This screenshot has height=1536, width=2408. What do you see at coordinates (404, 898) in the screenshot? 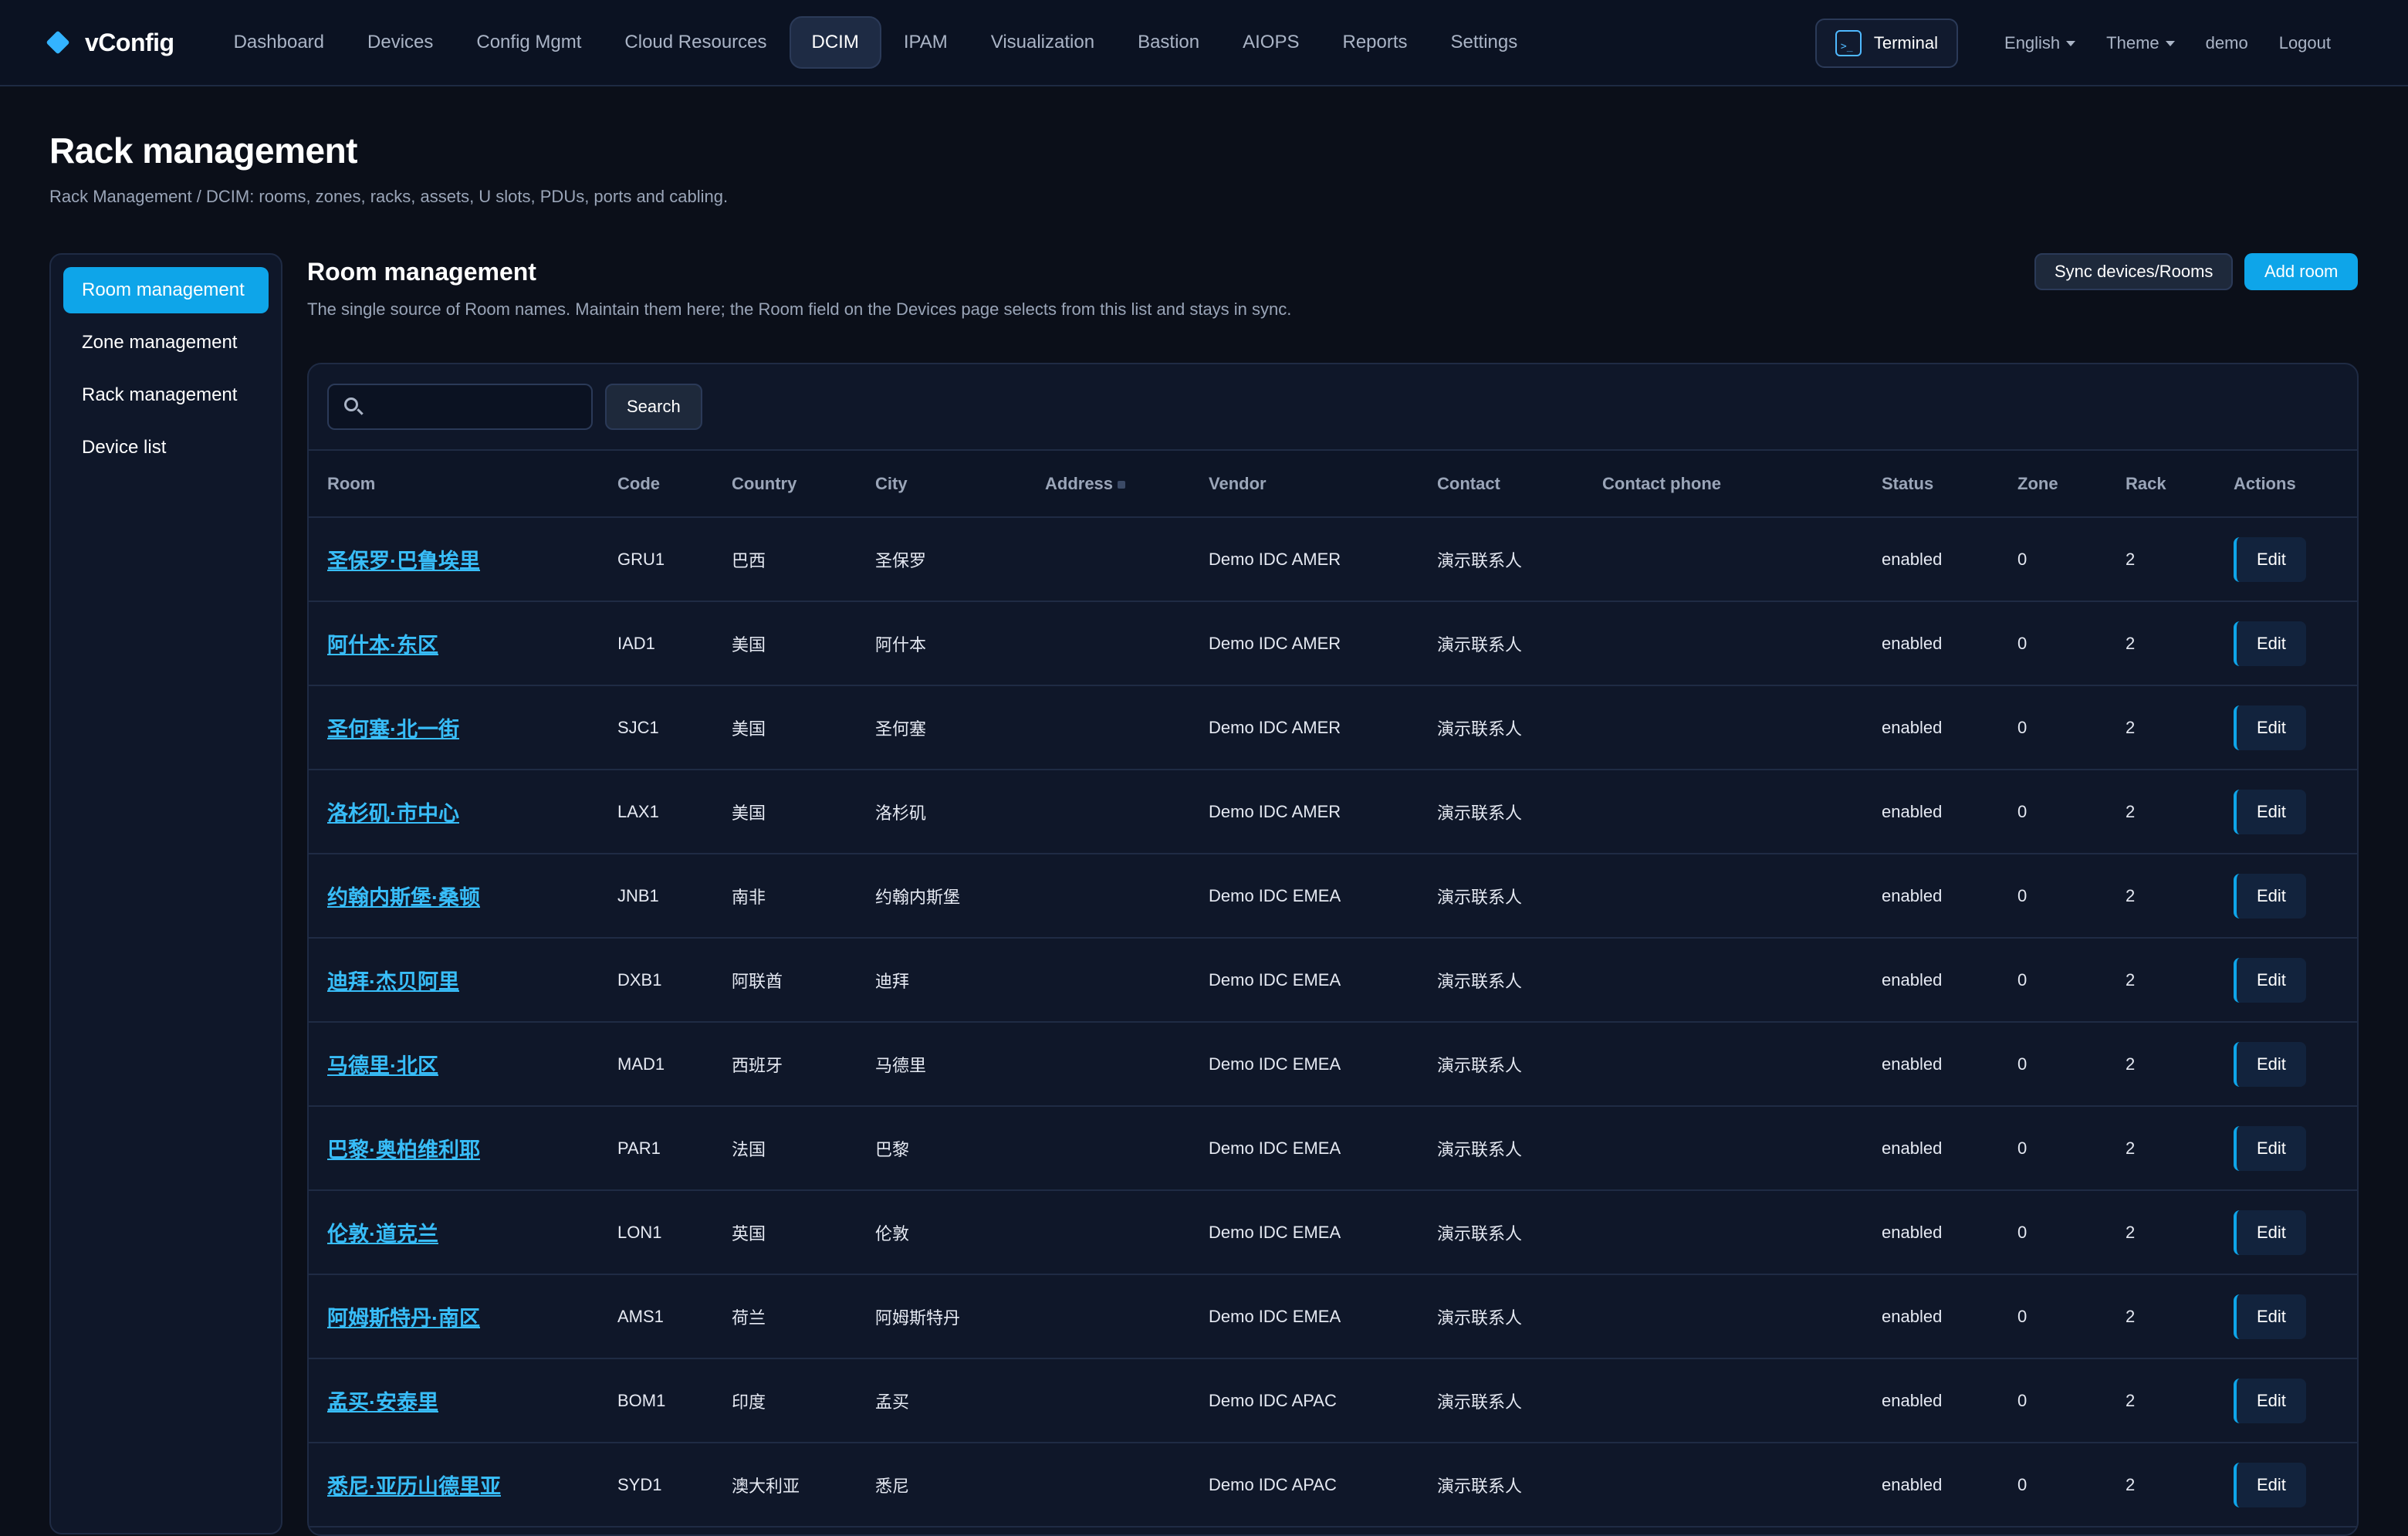
I see `room-link: 约翰内斯堡·桑顿` at bounding box center [404, 898].